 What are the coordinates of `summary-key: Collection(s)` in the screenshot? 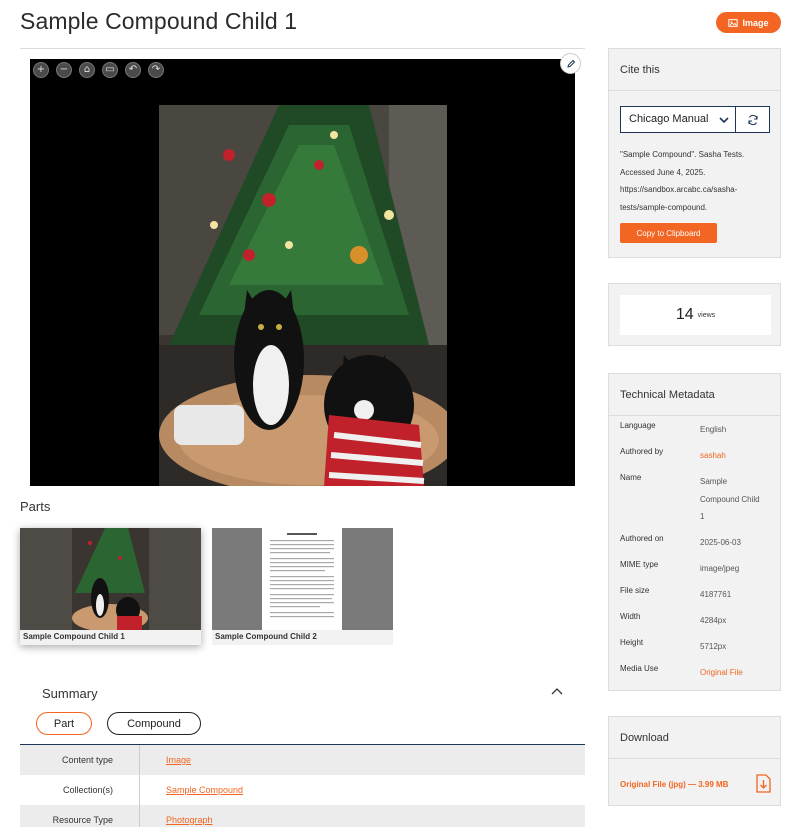 It's located at (80, 790).